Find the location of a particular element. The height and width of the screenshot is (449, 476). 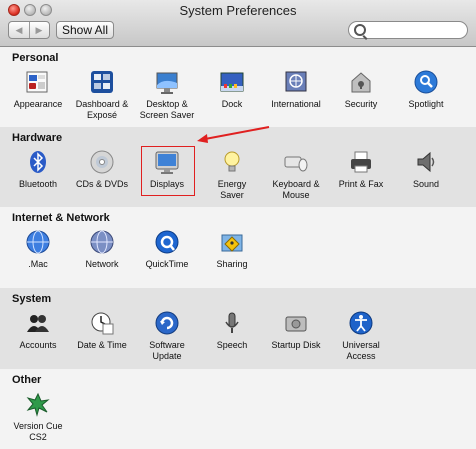

pref-label: Version Cue CS2 is located at coordinates (38, 431).